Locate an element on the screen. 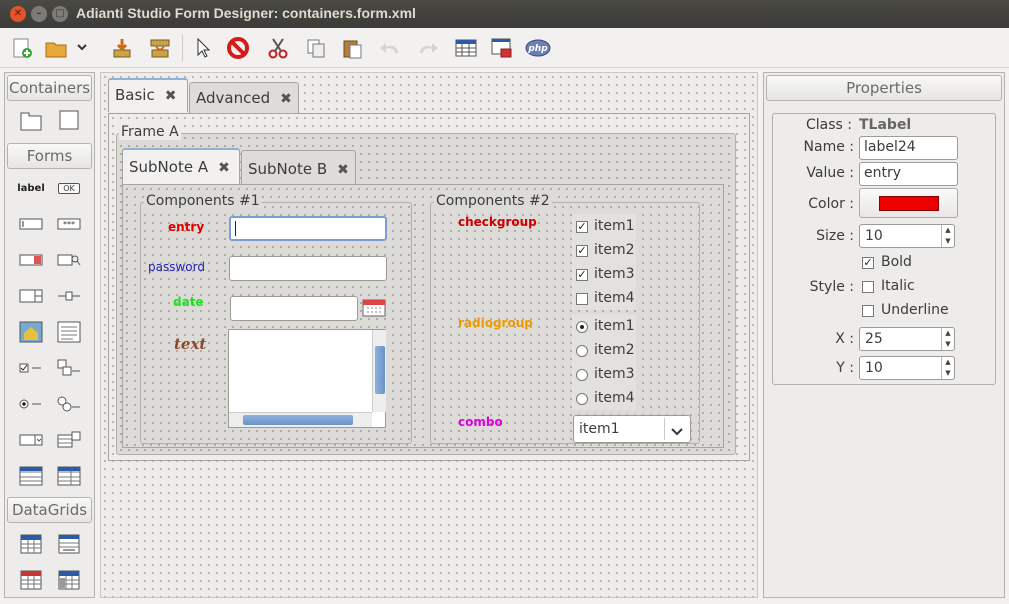 The width and height of the screenshot is (1009, 604). multi-combo-widget-icon is located at coordinates (69, 440).